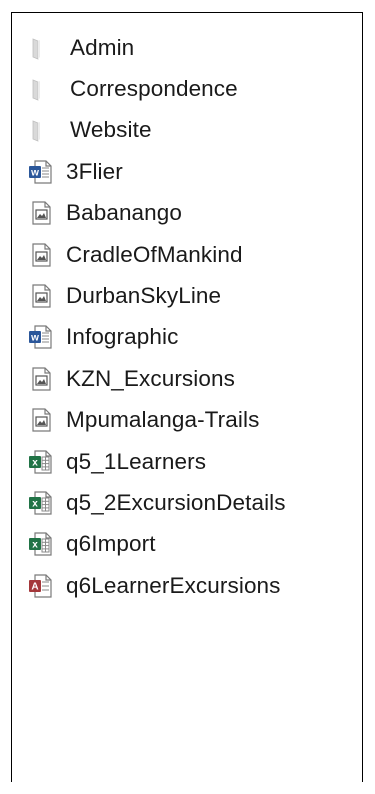 The image size is (375, 794). What do you see at coordinates (187, 544) in the screenshot?
I see `file-item: x q6Import` at bounding box center [187, 544].